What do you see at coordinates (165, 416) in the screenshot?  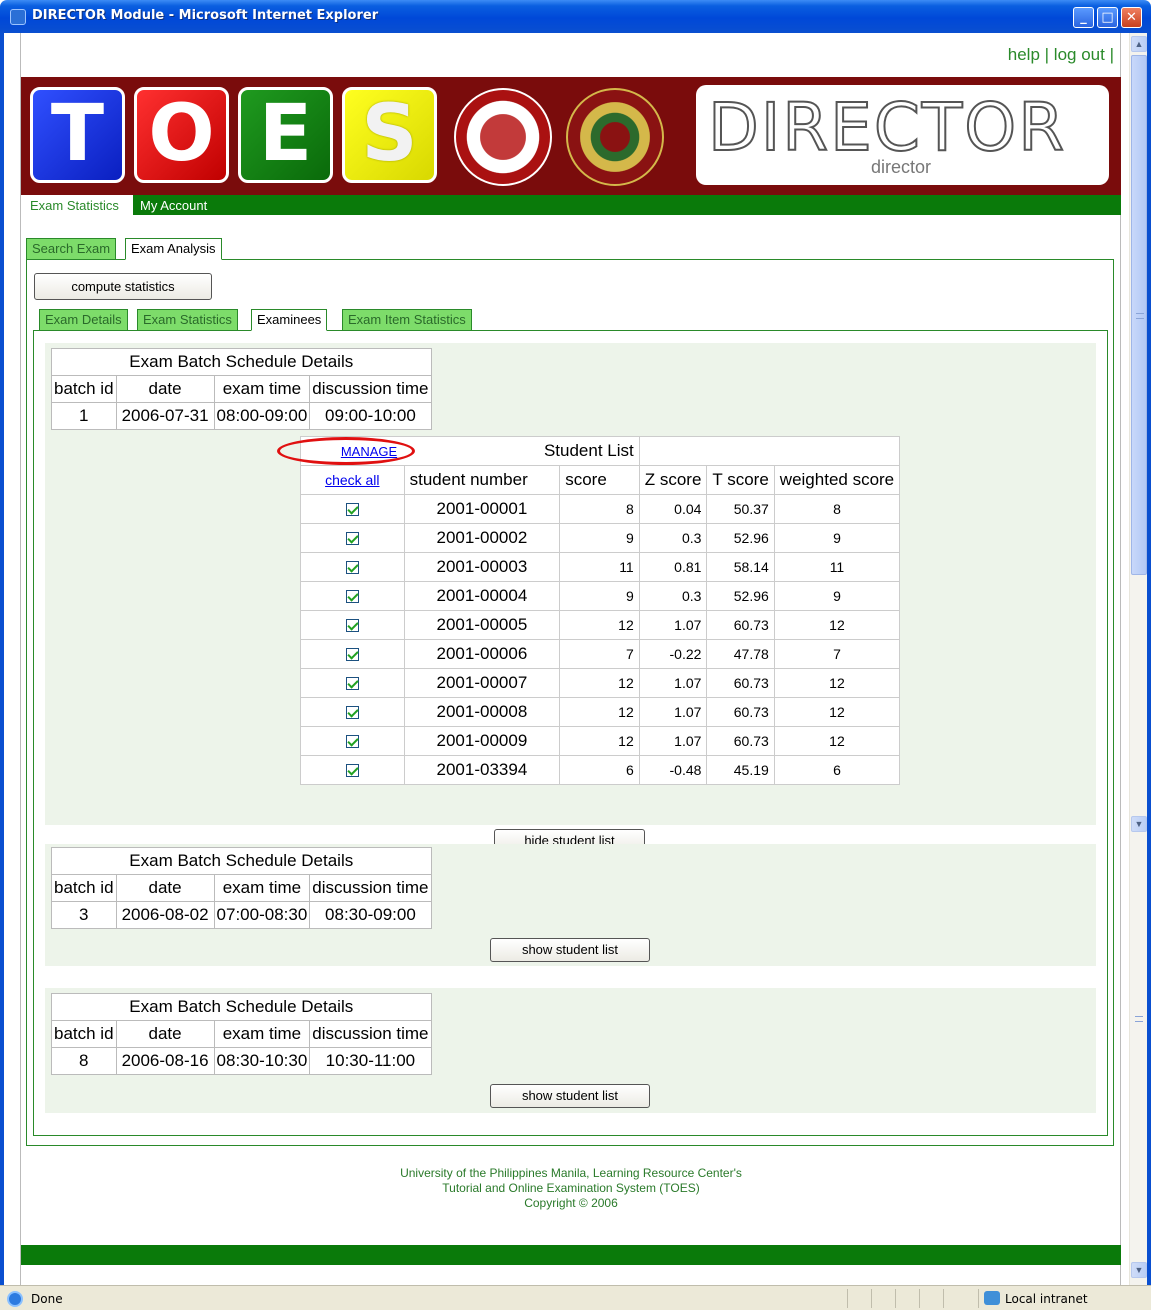 I see `batch-date: 2006-07-31` at bounding box center [165, 416].